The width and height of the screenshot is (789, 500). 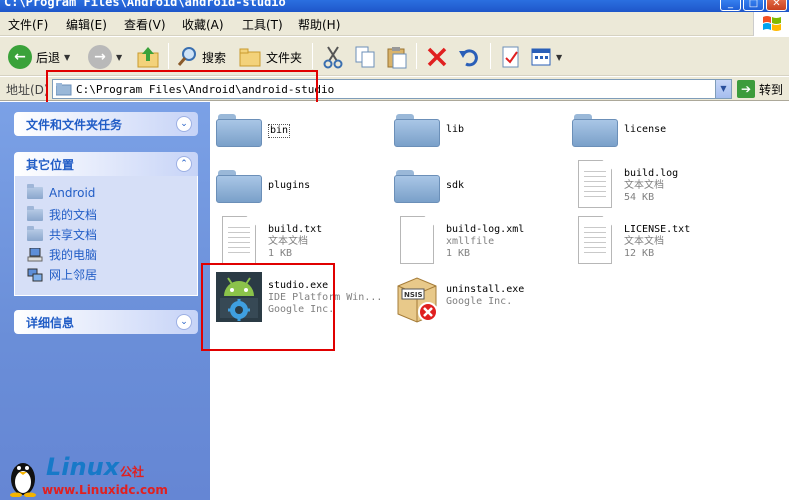 I want to click on forward-button: → ▼, so click(x=105, y=57).